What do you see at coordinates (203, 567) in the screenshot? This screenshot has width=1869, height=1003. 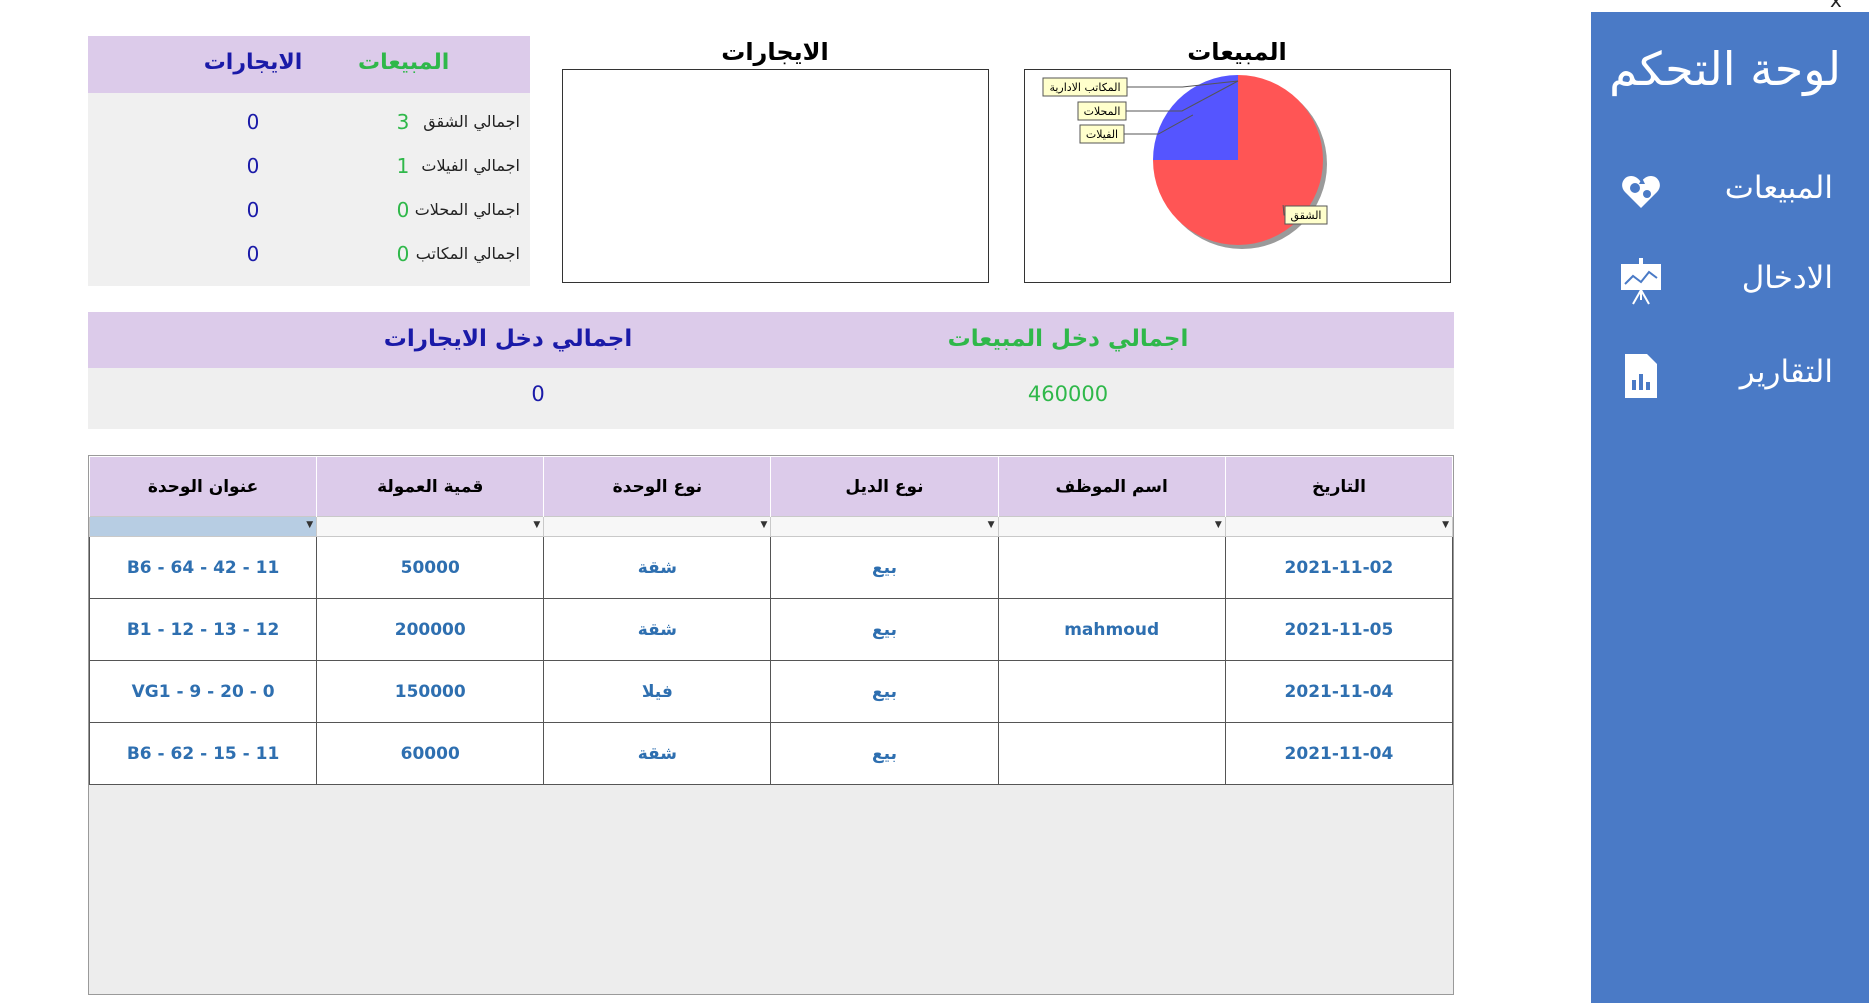 I see `cell-unit-address: B6 - 64 - 42 - 11` at bounding box center [203, 567].